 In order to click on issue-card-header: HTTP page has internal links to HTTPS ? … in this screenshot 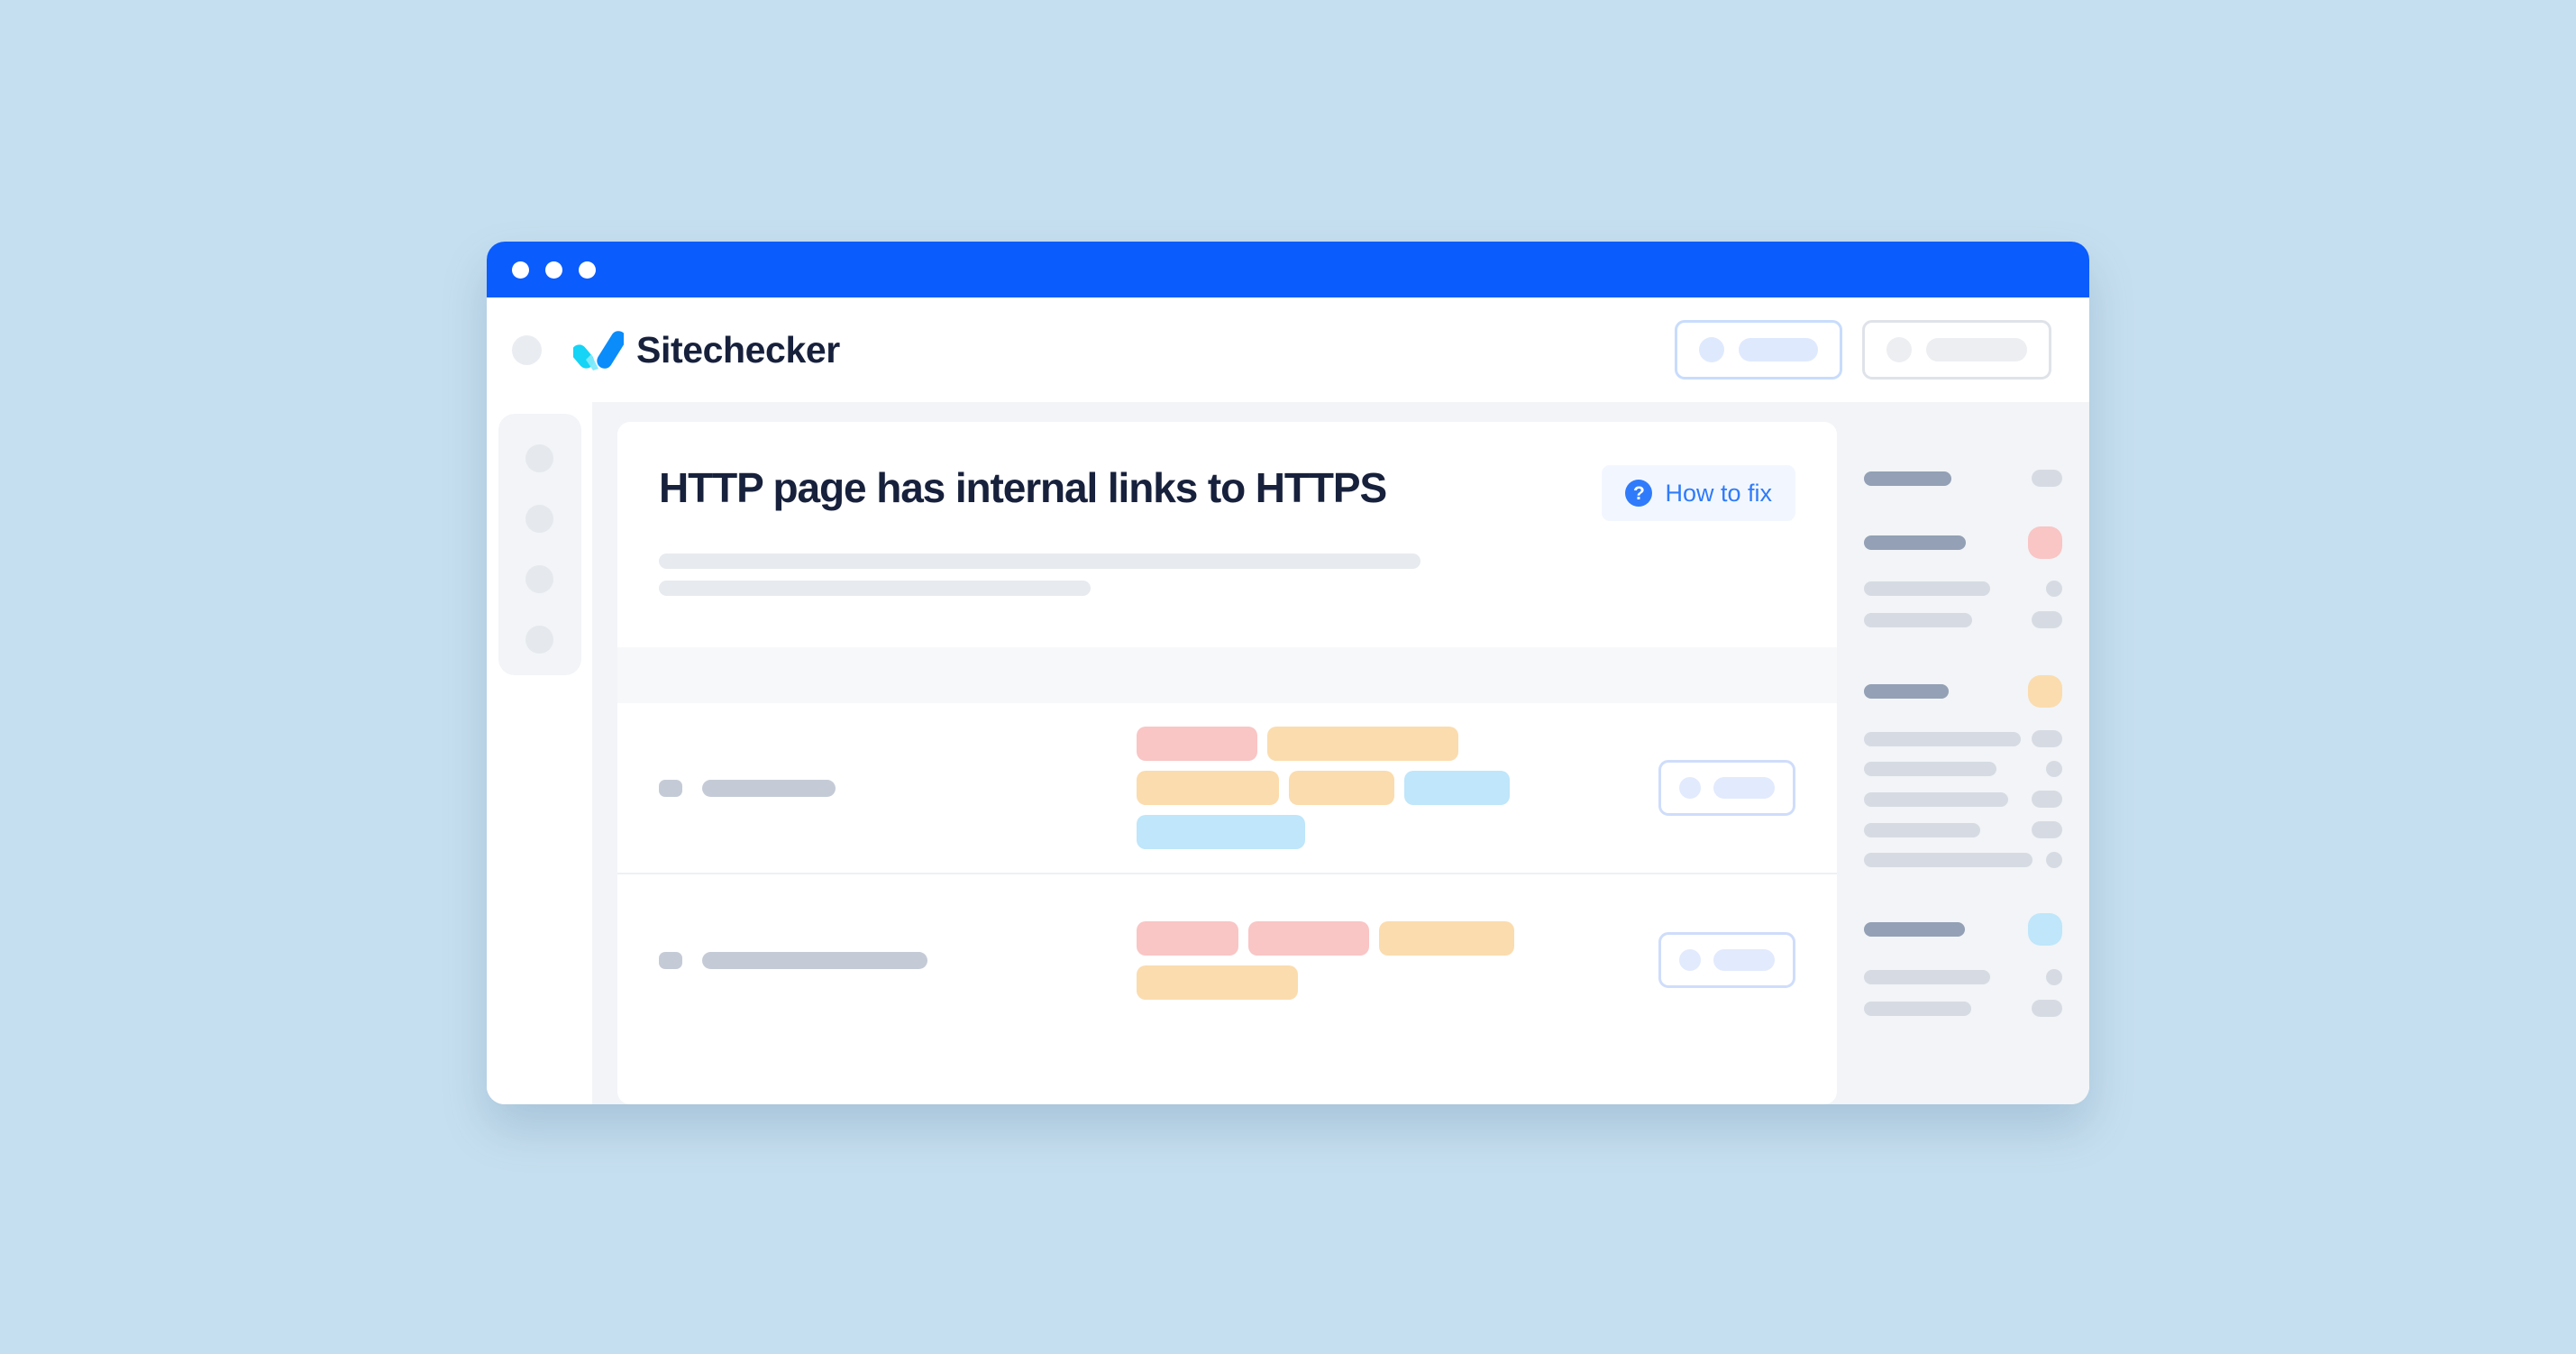, I will do `click(1227, 534)`.